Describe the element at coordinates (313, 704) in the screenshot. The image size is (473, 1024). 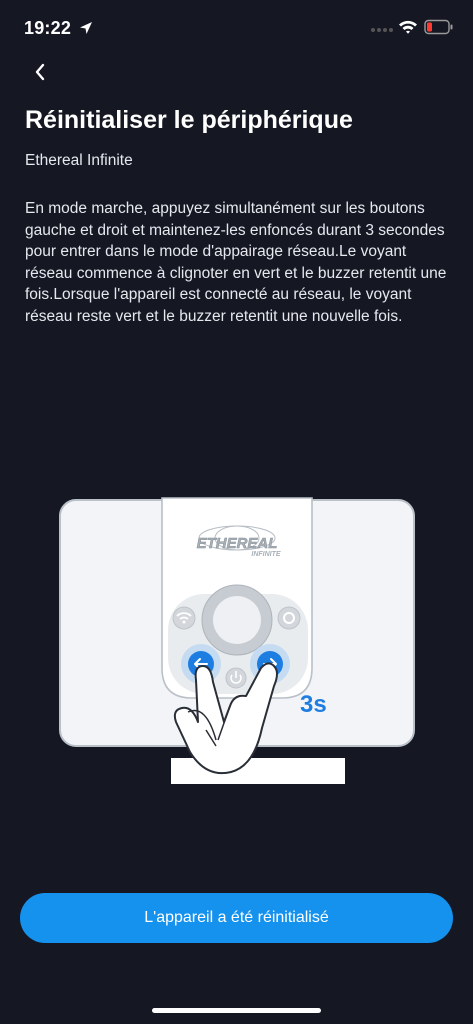
I see `duration-label: 3s` at that location.